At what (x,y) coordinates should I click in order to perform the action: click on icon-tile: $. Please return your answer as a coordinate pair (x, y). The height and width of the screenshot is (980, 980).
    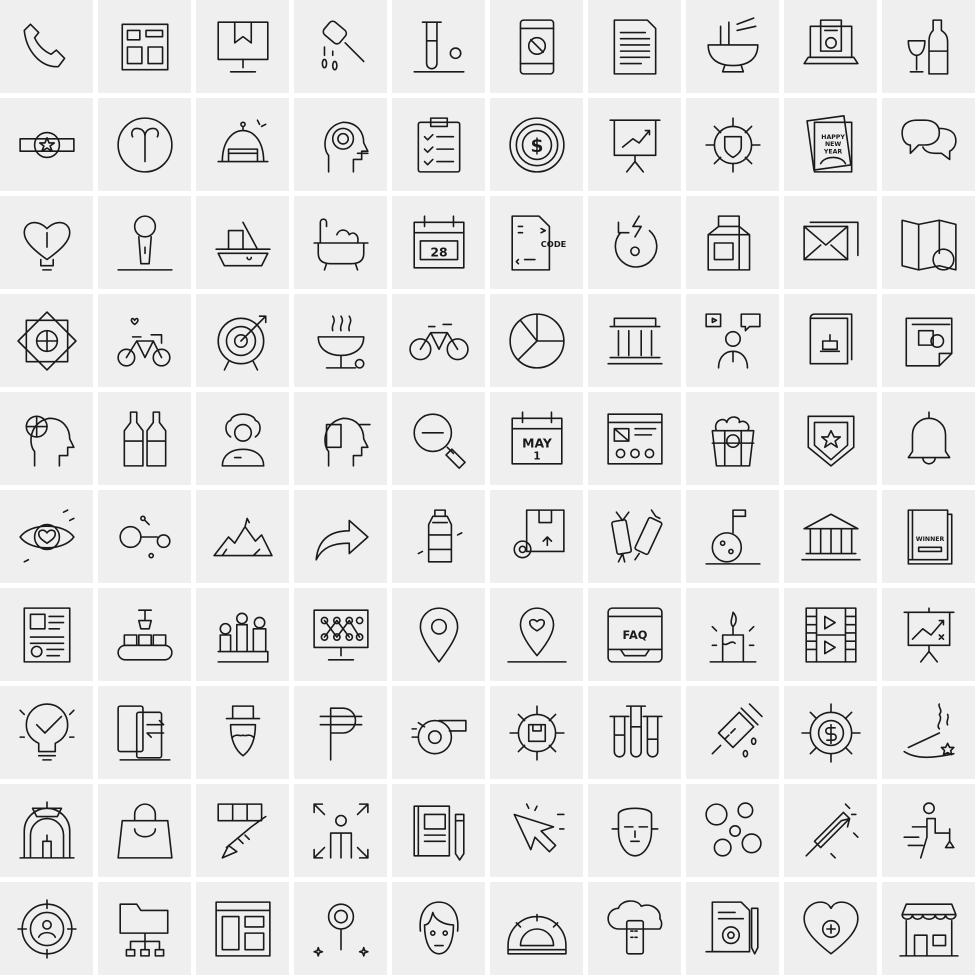
    Looking at the image, I should click on (536, 144).